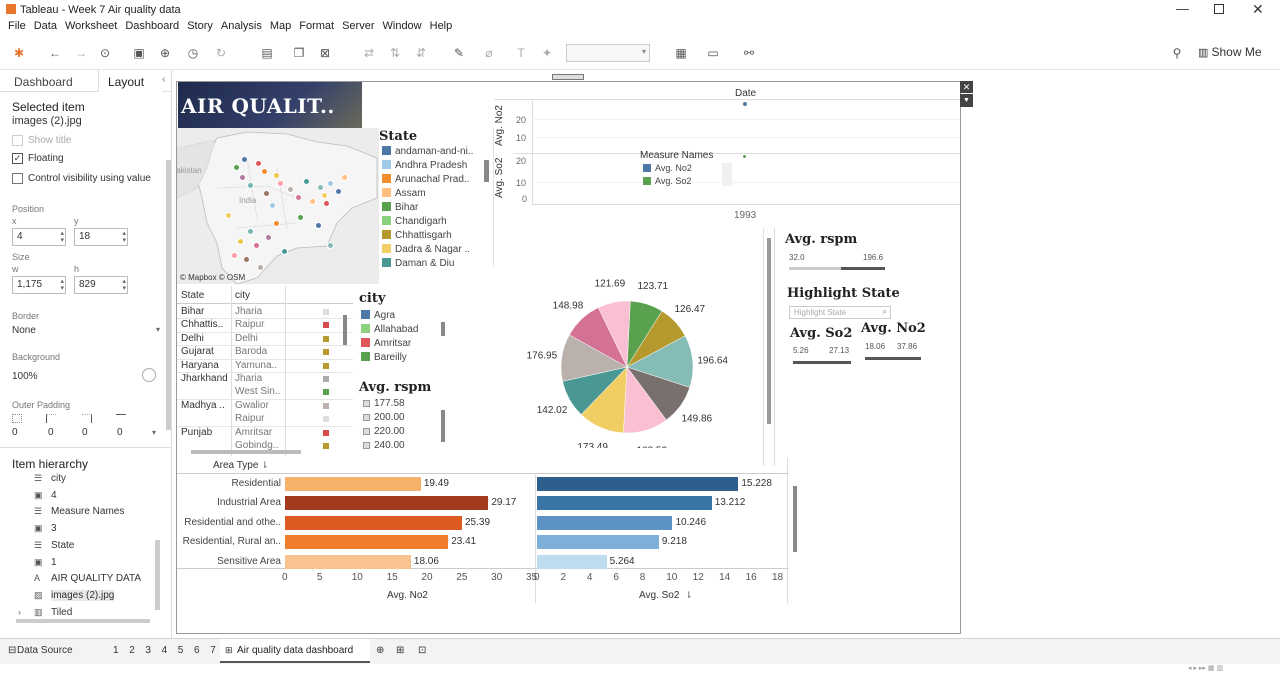 This screenshot has height=673, width=1280. I want to click on sort-icon: ⇂, so click(689, 595).